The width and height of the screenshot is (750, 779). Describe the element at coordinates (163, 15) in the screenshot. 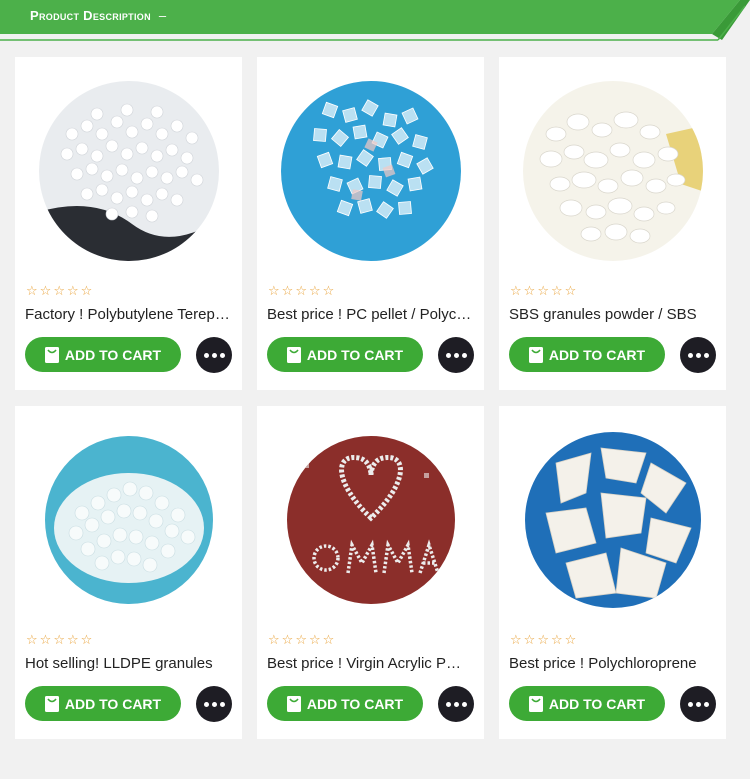

I see `collapse-toggle: –` at that location.